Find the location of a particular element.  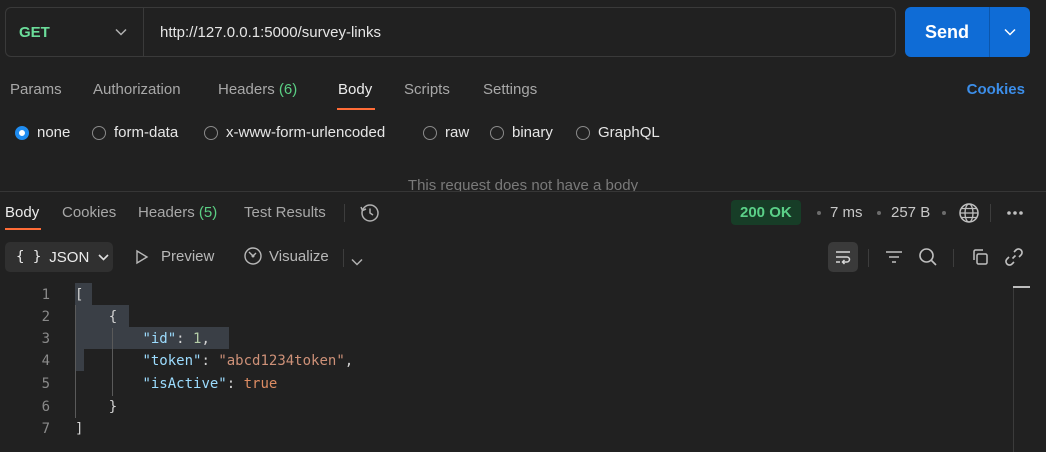

format-label: JSON is located at coordinates (69, 257).